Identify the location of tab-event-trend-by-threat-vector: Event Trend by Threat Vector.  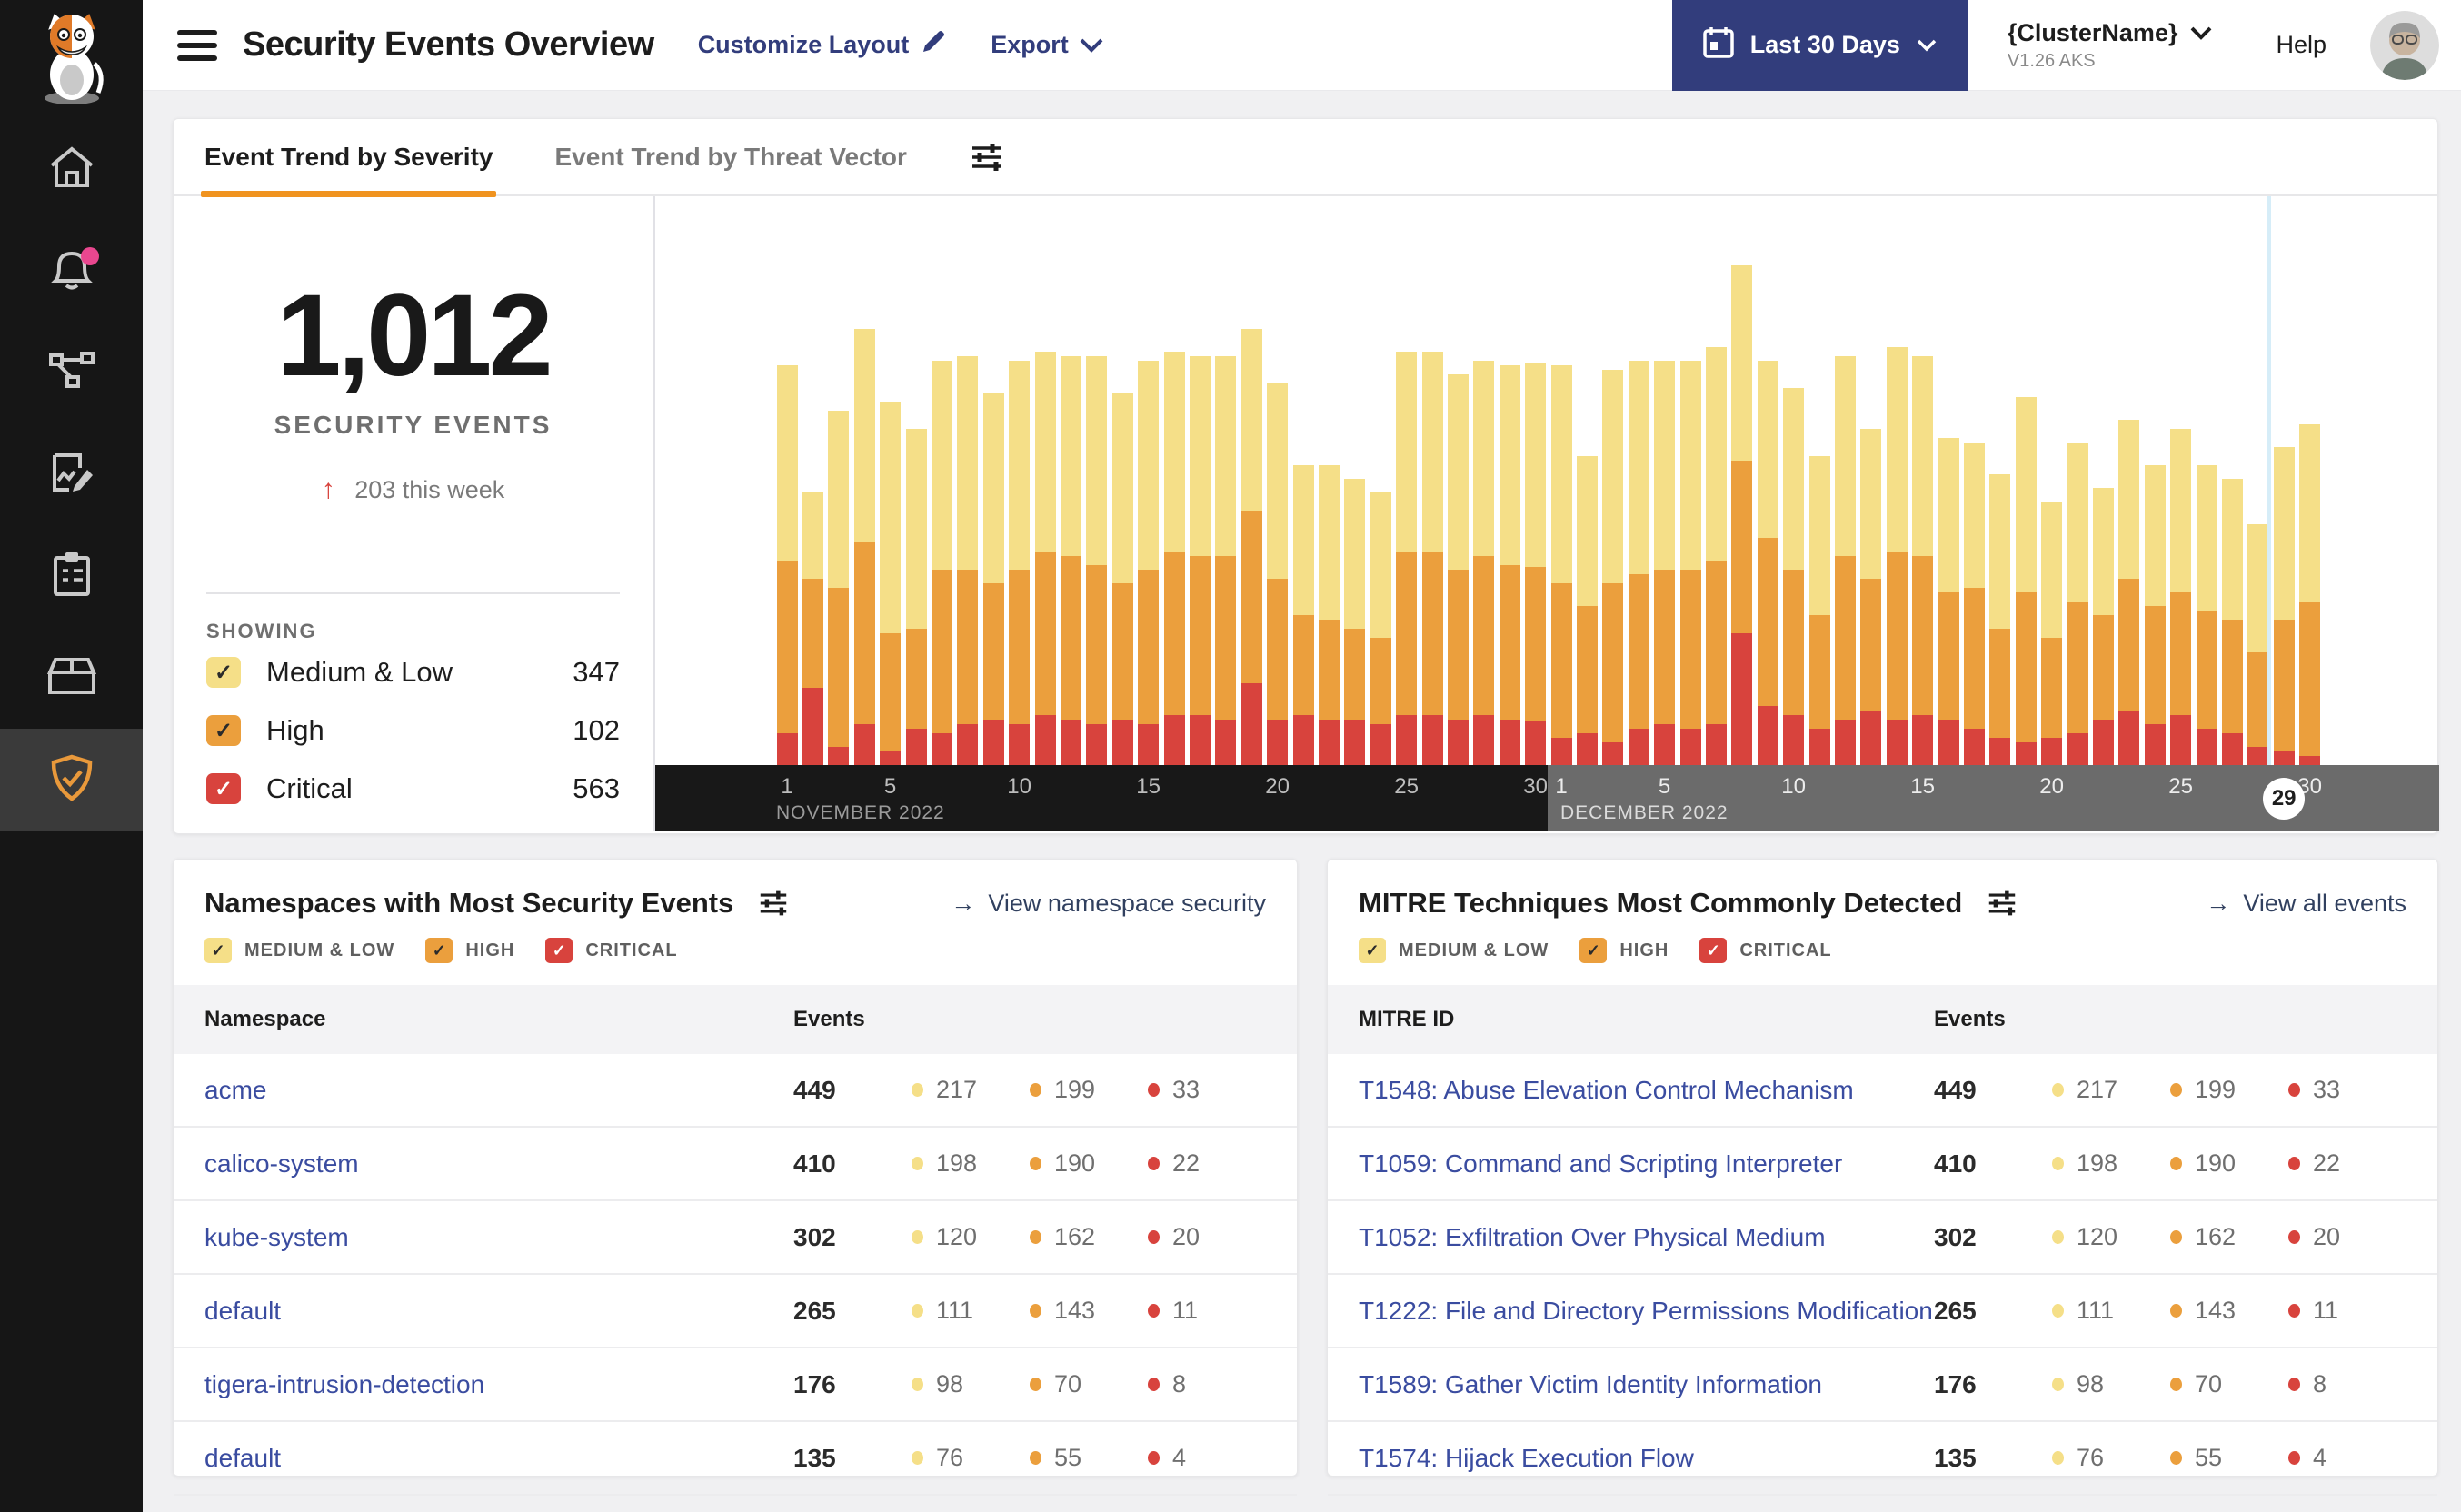
(730, 156).